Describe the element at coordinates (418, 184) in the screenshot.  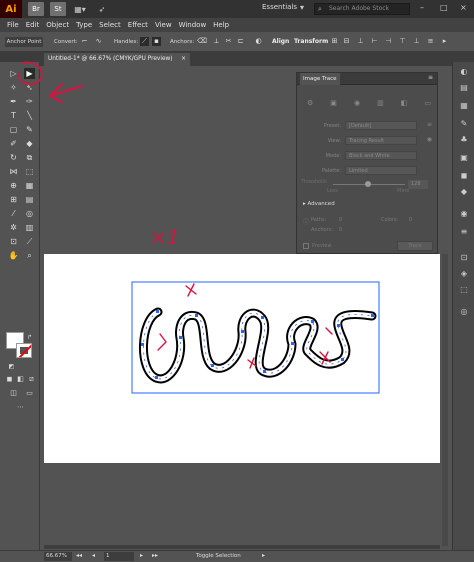
I see `threshold-value: 128` at that location.